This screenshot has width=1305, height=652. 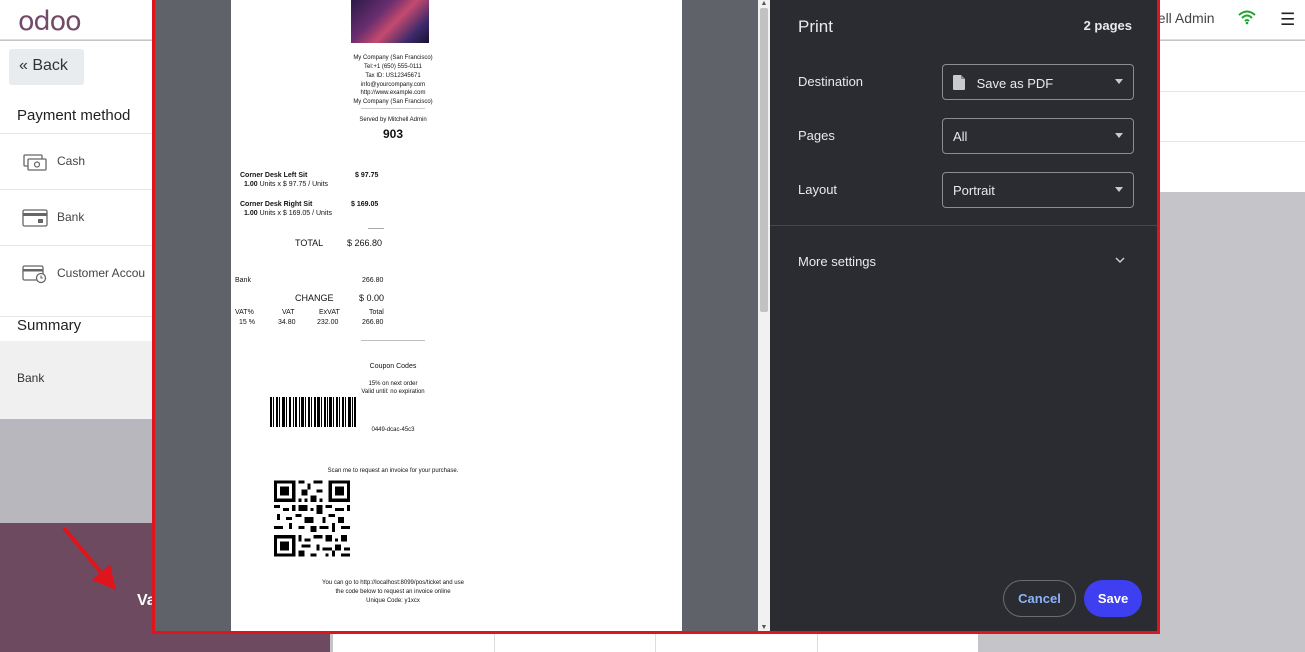 I want to click on tax-cell: 15 %, so click(x=247, y=322).